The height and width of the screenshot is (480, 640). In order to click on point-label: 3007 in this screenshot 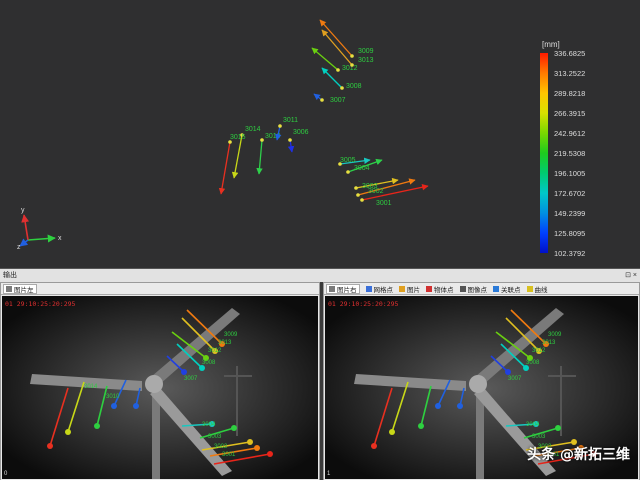, I will do `click(338, 100)`.